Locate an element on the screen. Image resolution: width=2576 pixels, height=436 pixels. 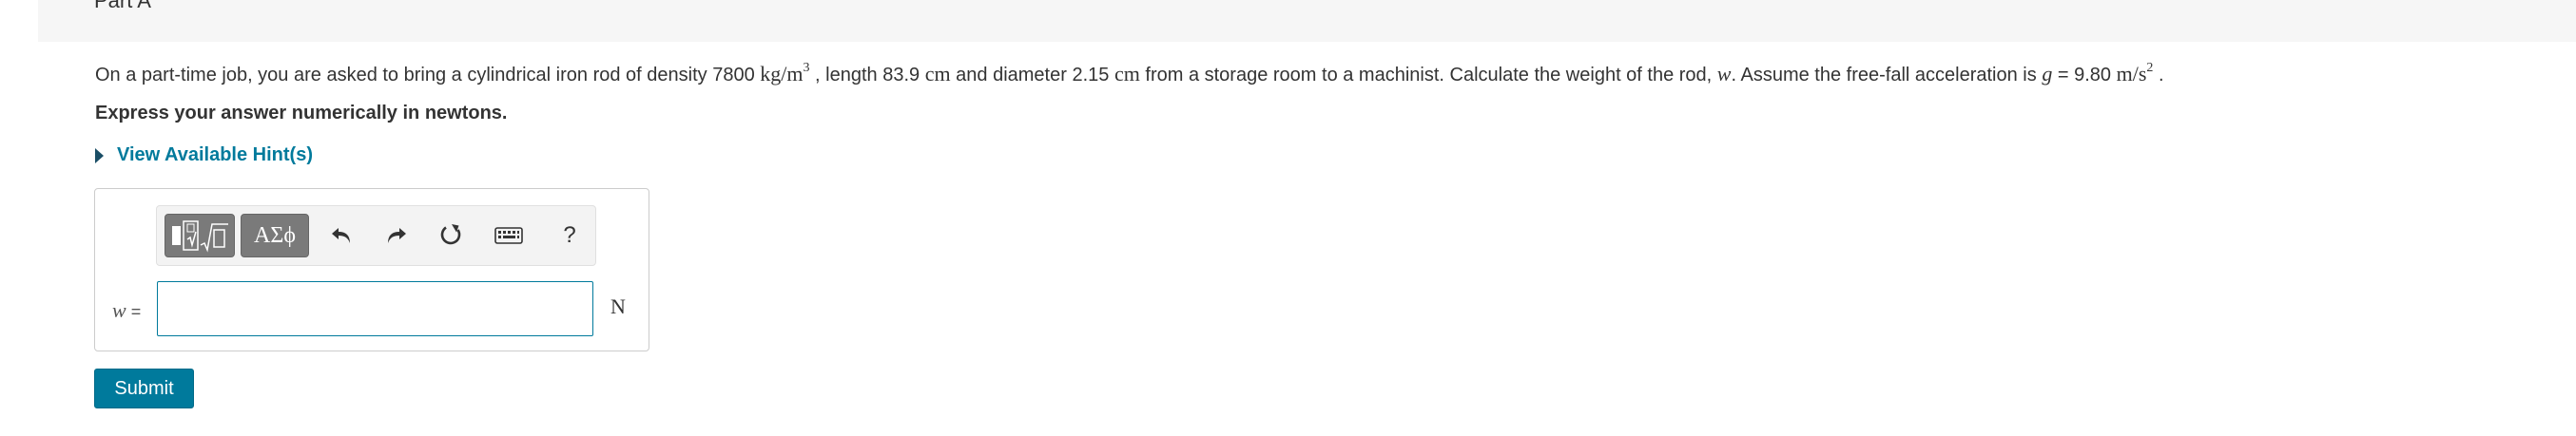
length-unit: cm is located at coordinates (937, 73).